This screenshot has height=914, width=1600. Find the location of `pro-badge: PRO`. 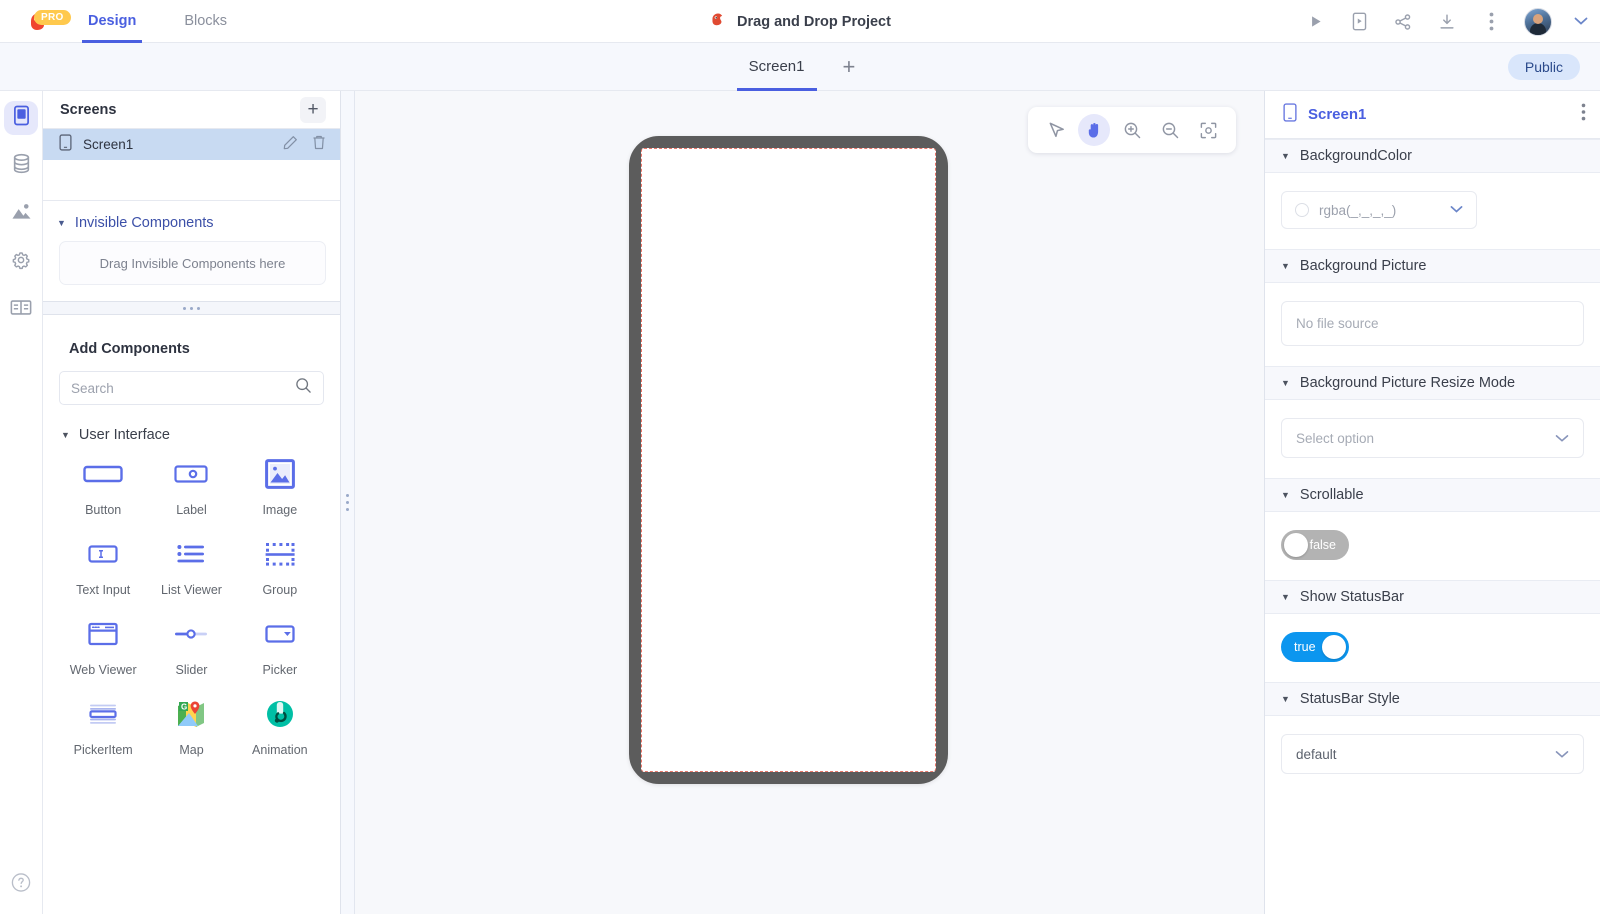

pro-badge: PRO is located at coordinates (52, 17).